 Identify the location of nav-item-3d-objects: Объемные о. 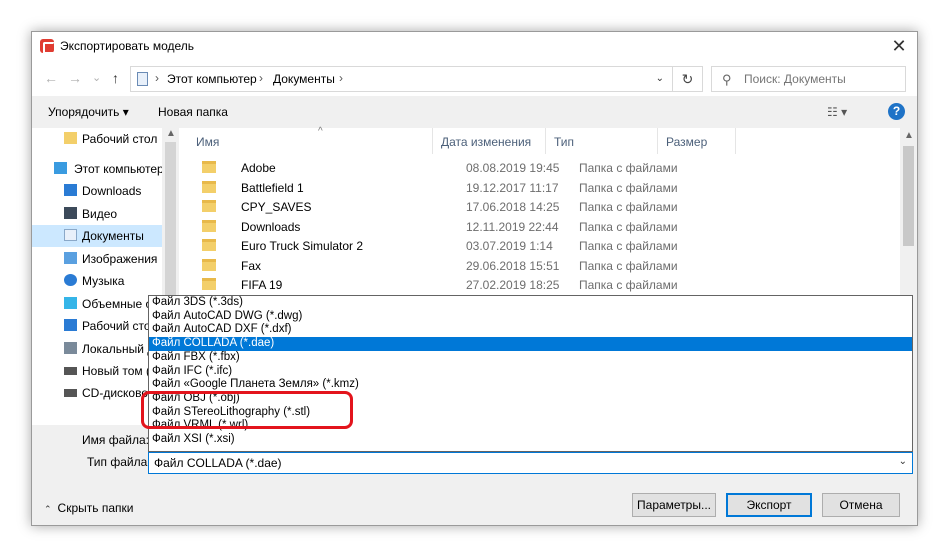
(97, 304).